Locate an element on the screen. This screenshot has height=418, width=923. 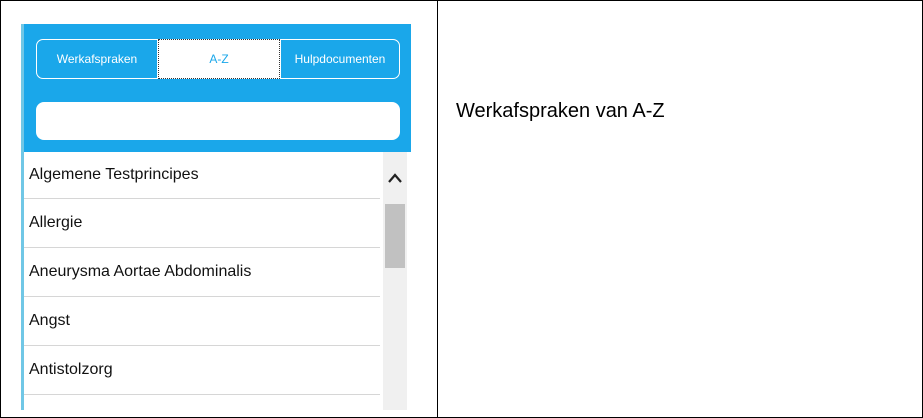
scroll-thumb is located at coordinates (395, 236).